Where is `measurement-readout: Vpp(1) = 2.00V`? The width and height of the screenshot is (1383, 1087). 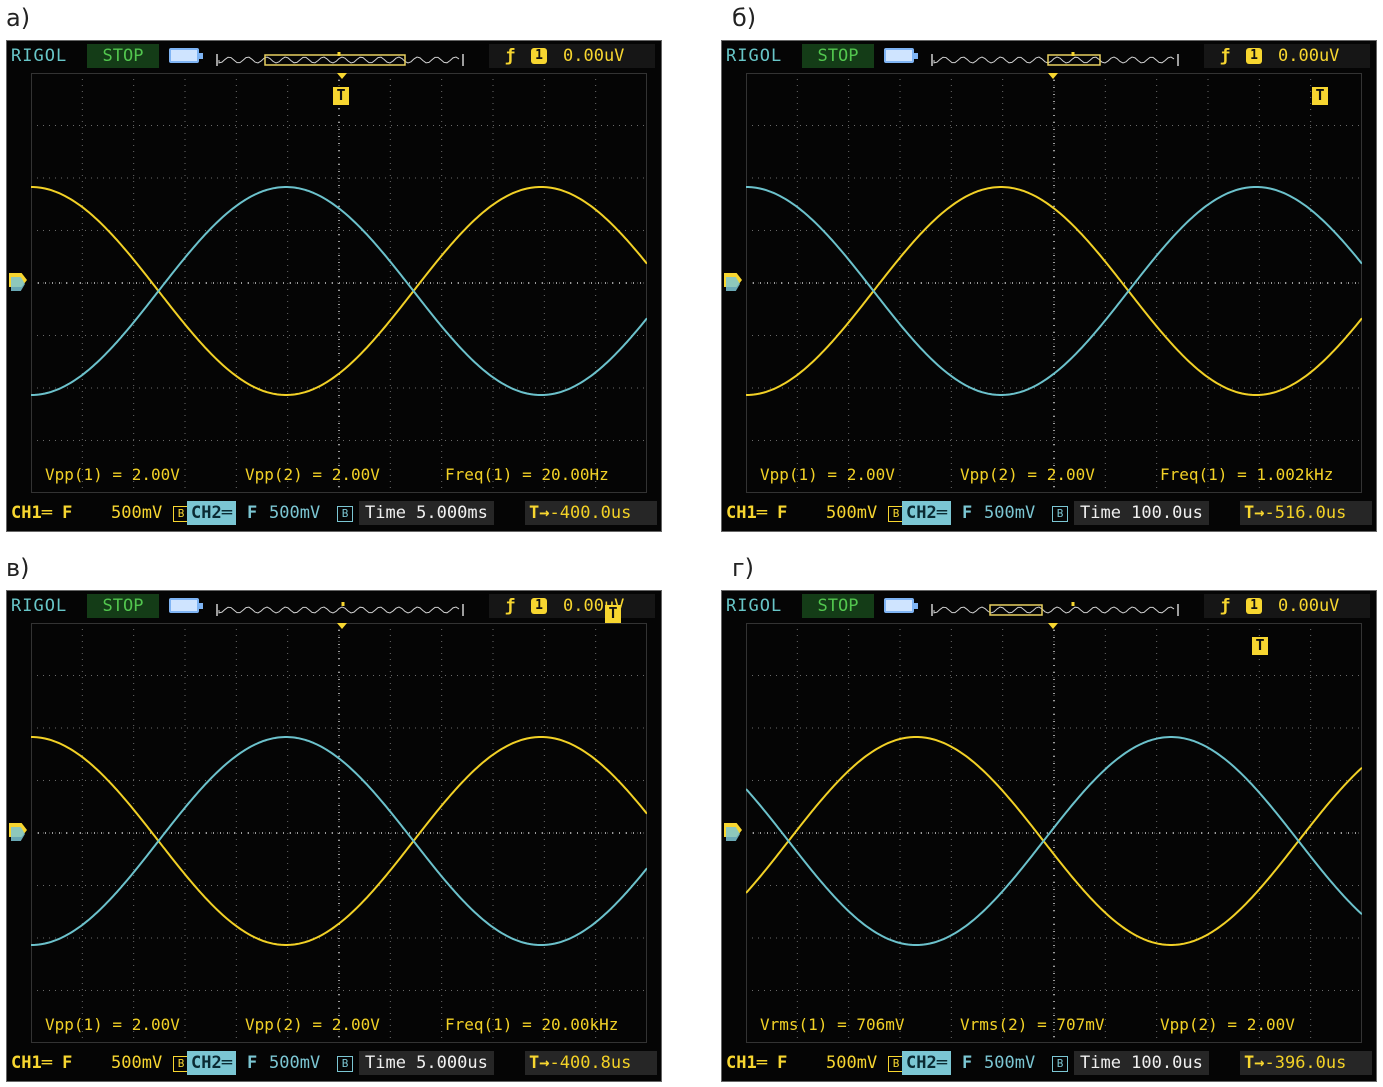 measurement-readout: Vpp(1) = 2.00V is located at coordinates (112, 1024).